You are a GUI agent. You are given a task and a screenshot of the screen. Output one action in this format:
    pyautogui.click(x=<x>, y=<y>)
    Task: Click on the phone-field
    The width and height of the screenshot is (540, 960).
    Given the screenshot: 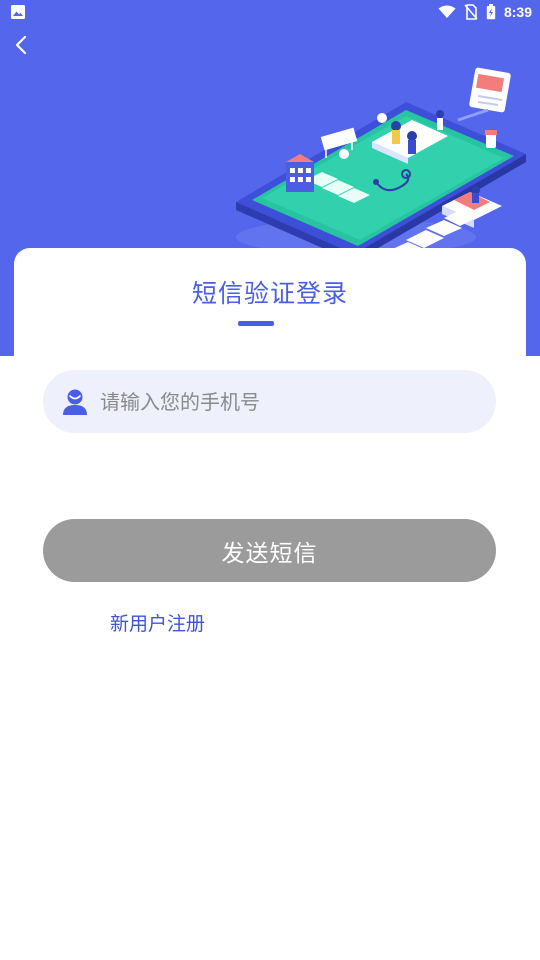 What is the action you would take?
    pyautogui.click(x=269, y=401)
    